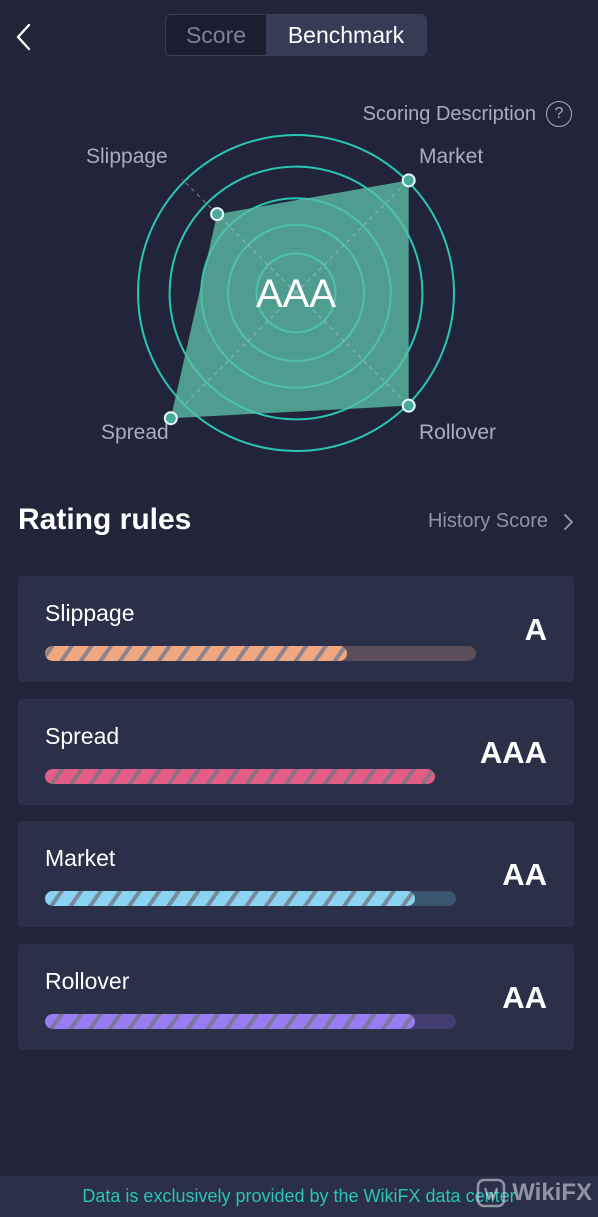 The image size is (598, 1217). I want to click on back-button, so click(25, 37).